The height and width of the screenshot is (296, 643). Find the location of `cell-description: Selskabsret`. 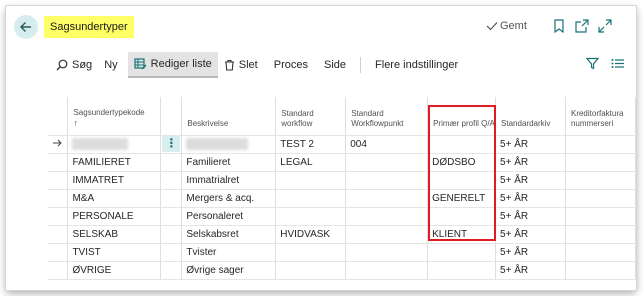

cell-description: Selskabsret is located at coordinates (229, 234).